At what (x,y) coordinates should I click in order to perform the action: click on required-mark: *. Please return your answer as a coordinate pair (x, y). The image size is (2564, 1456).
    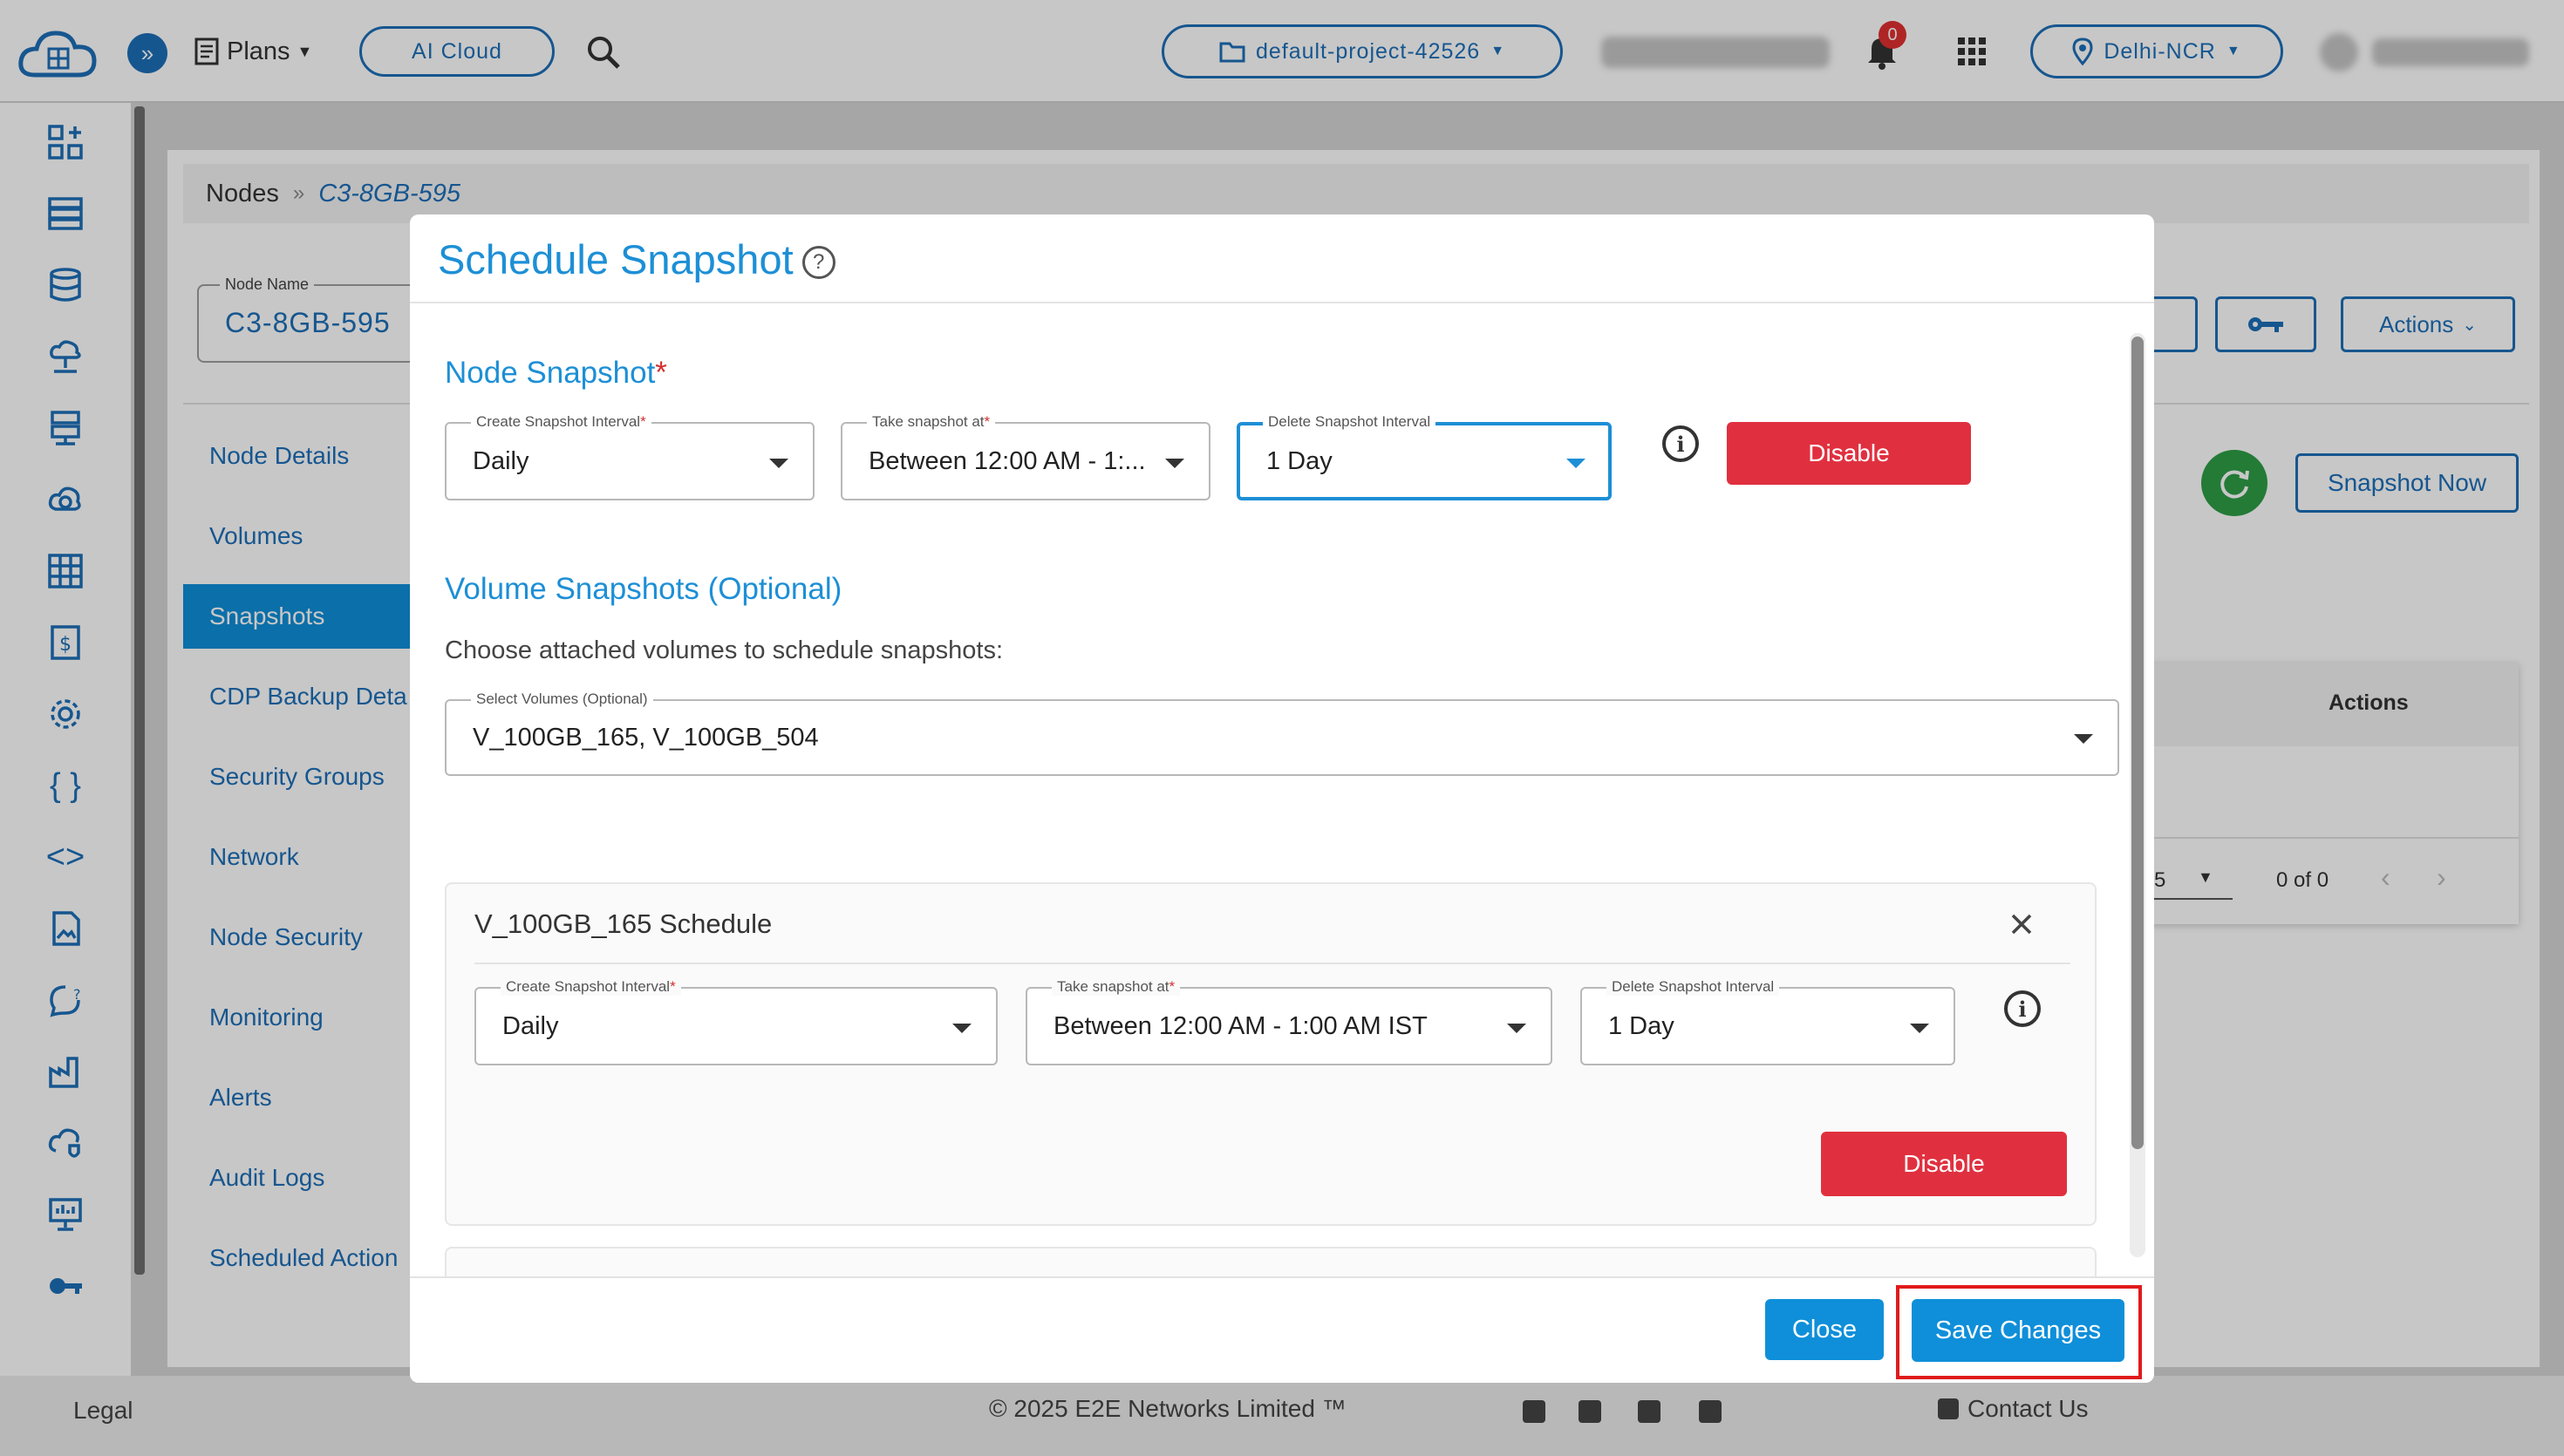
    Looking at the image, I should click on (661, 373).